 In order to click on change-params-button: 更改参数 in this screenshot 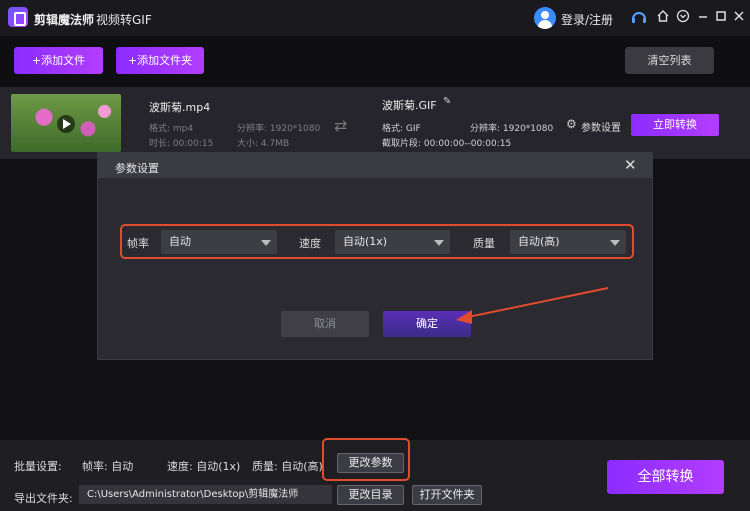, I will do `click(370, 463)`.